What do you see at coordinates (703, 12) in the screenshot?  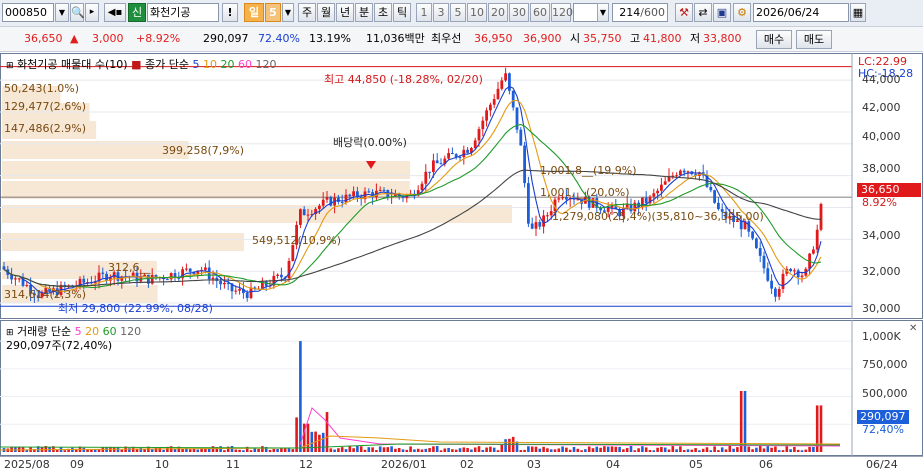 I see `link-icon: ⇄` at bounding box center [703, 12].